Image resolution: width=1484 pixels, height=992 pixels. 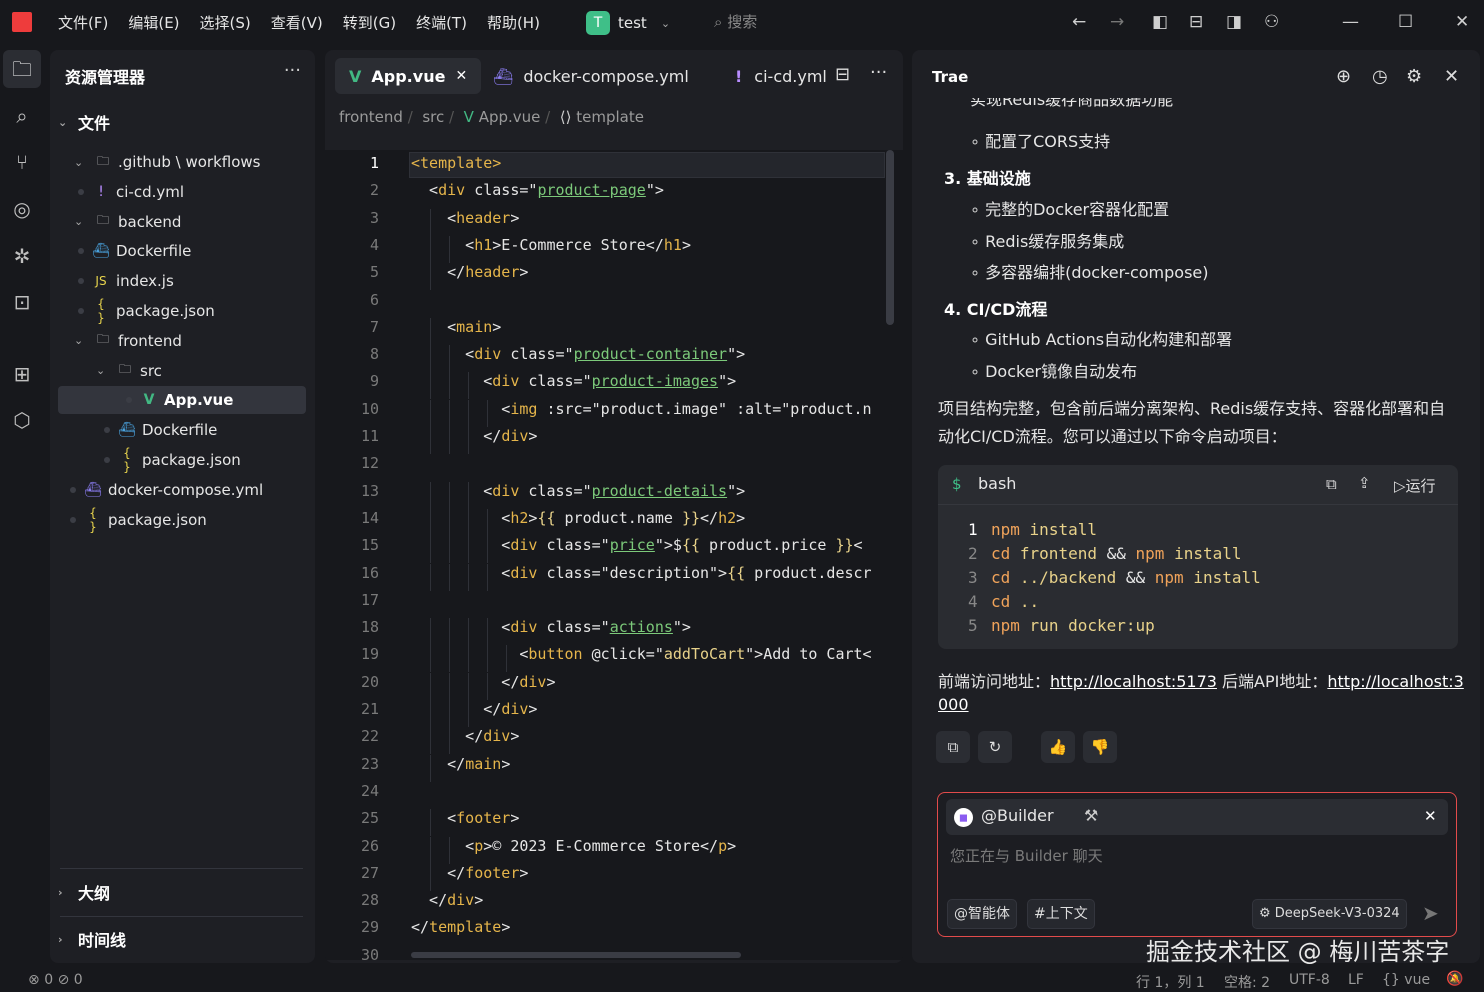 I want to click on close-tab-icon: ✕, so click(x=461, y=76).